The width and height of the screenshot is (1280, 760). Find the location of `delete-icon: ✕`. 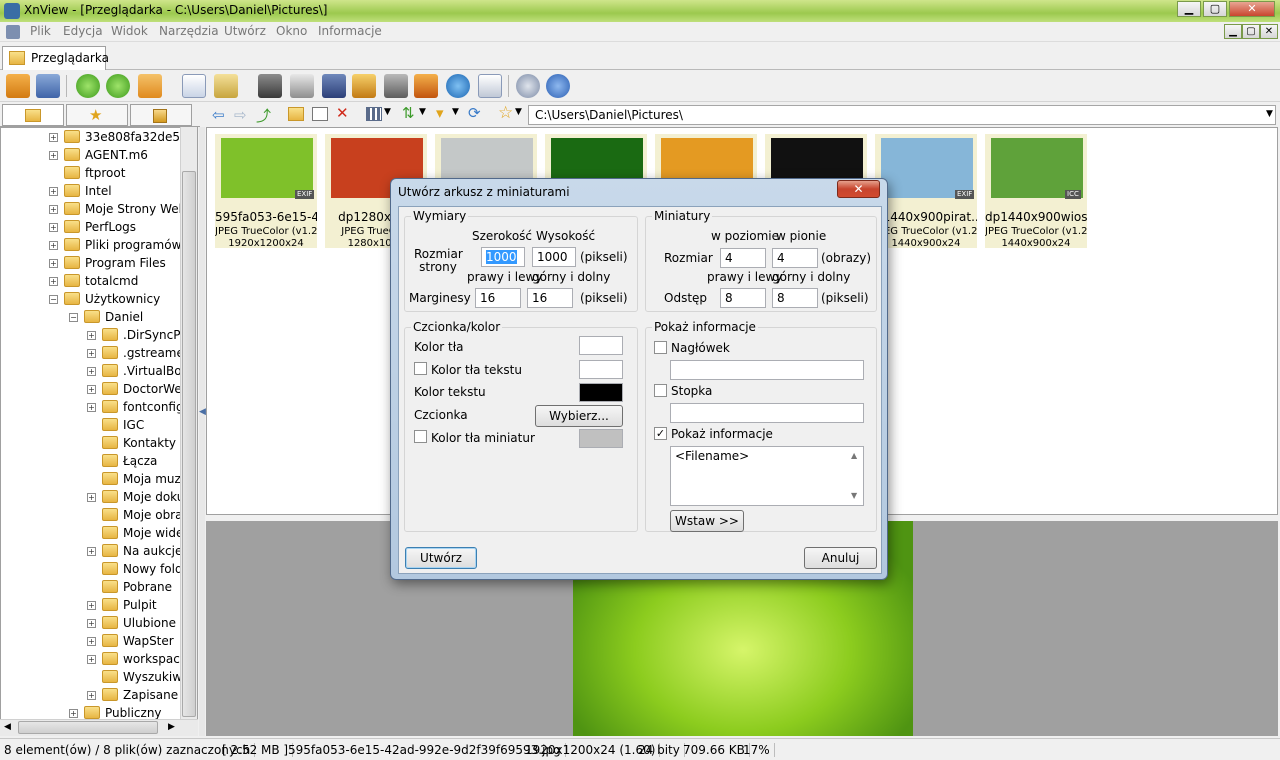

delete-icon: ✕ is located at coordinates (342, 113).